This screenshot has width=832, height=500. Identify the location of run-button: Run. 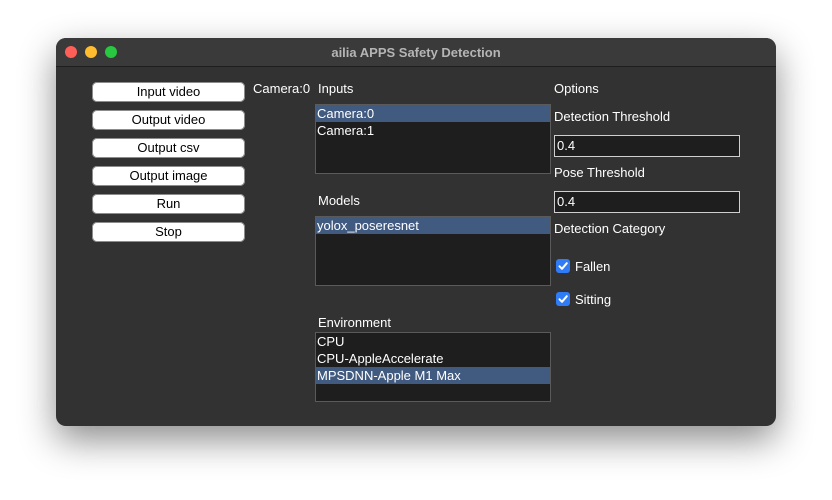
(168, 204).